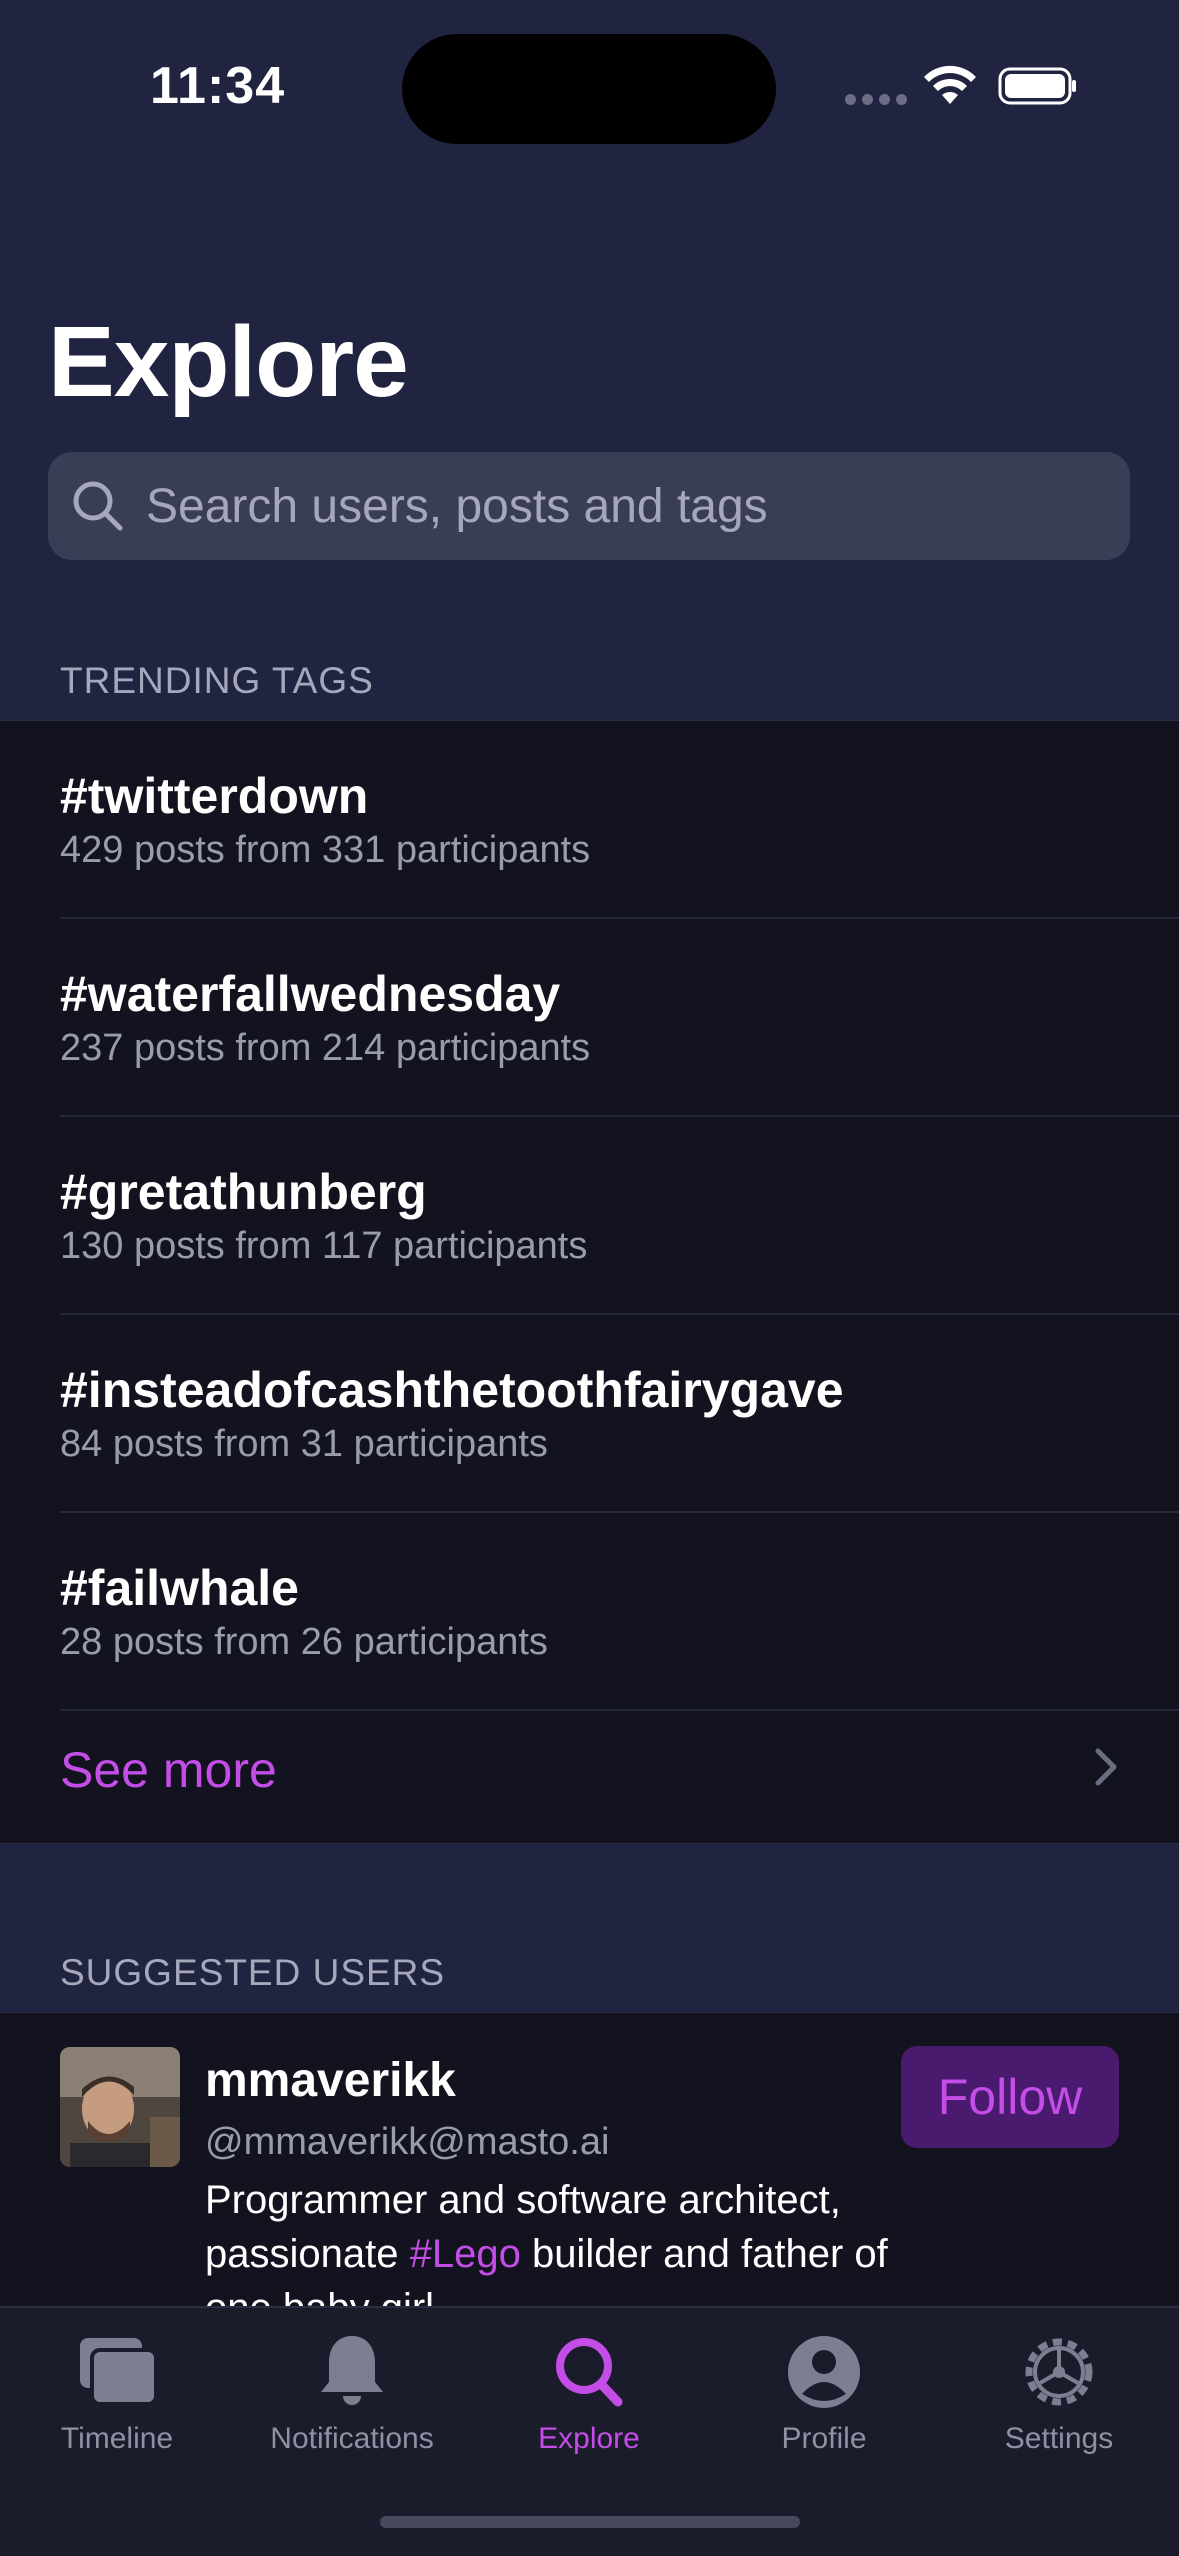 This screenshot has width=1179, height=2556. Describe the element at coordinates (589, 2438) in the screenshot. I see `tab-label: Explore` at that location.